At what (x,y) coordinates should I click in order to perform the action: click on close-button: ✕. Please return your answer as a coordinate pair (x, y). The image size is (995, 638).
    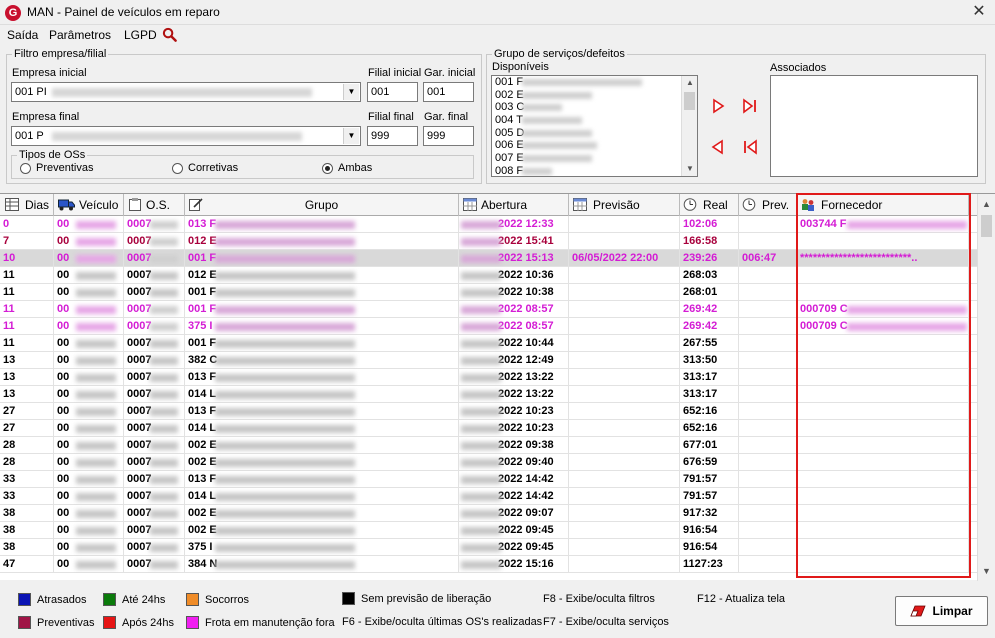
    Looking at the image, I should click on (979, 12).